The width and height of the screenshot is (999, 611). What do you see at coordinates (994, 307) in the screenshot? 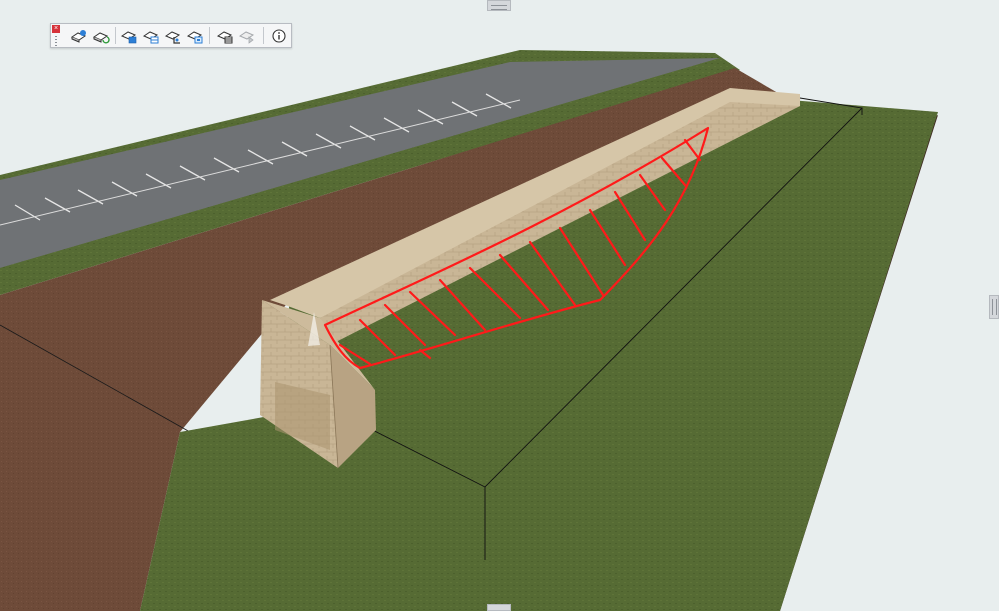
I see `right-resize-handle` at bounding box center [994, 307].